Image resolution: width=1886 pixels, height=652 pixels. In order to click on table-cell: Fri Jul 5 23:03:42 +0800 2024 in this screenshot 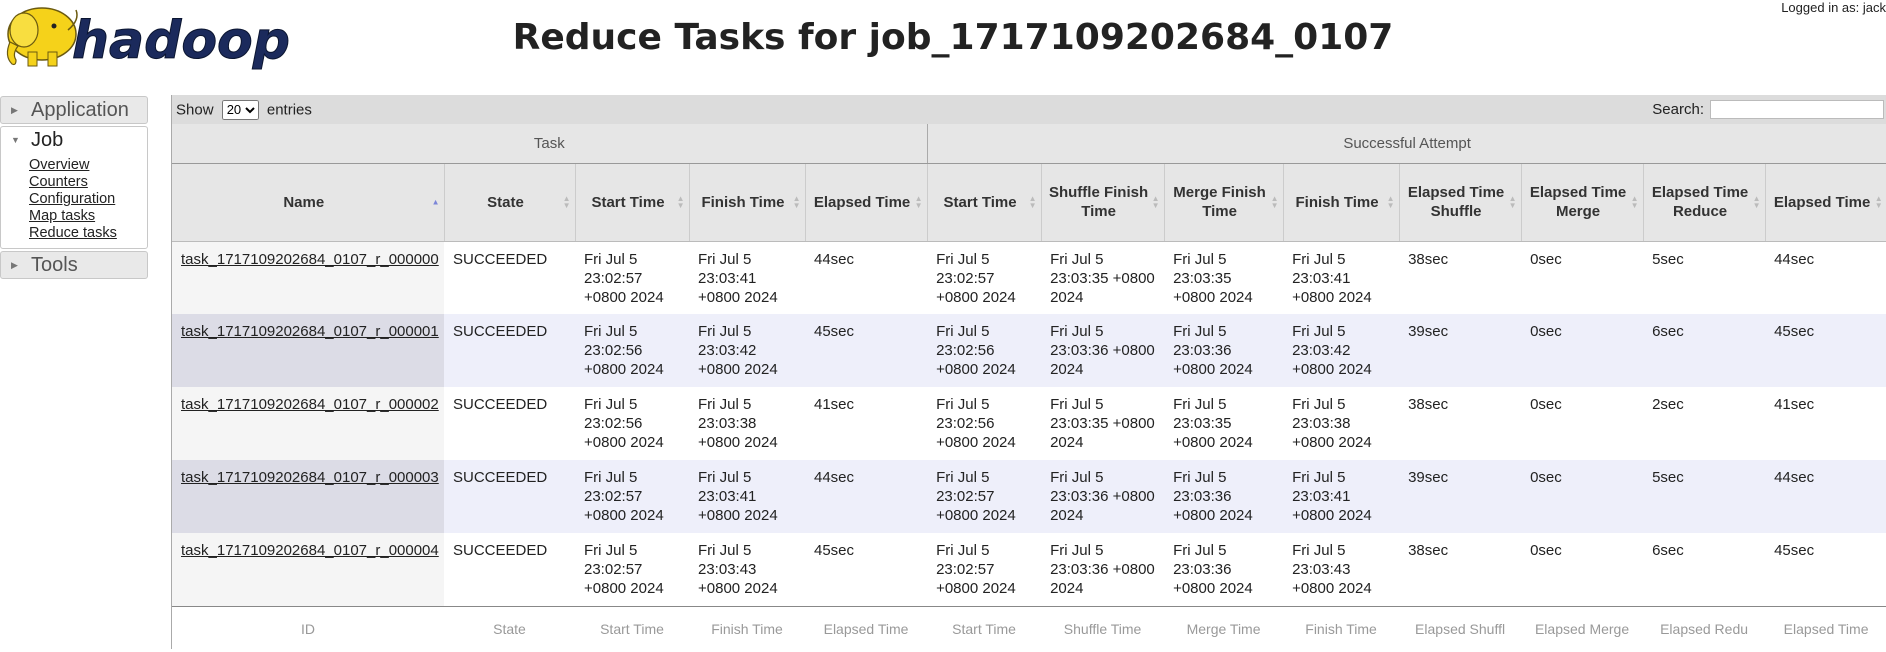, I will do `click(747, 350)`.